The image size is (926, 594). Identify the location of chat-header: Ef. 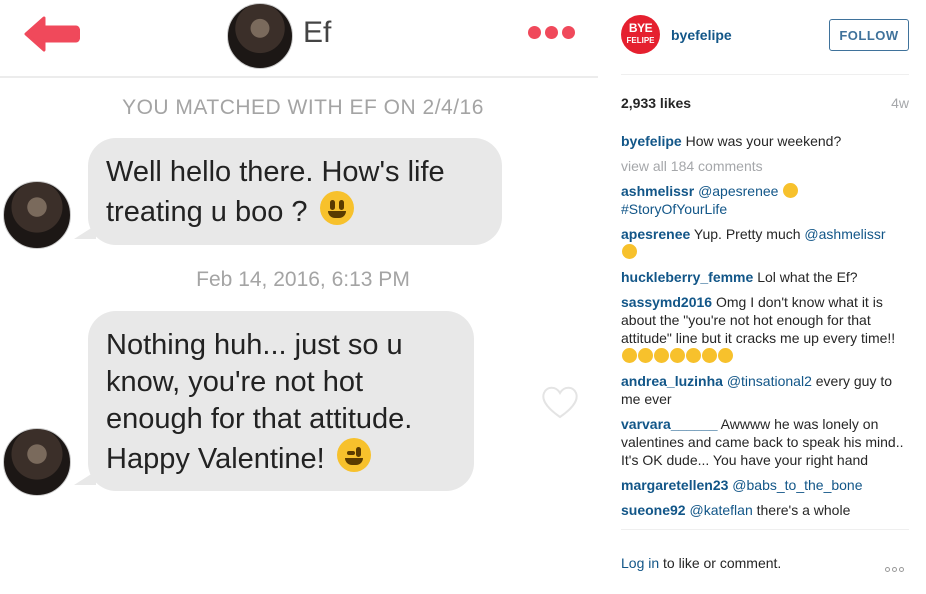
(299, 39).